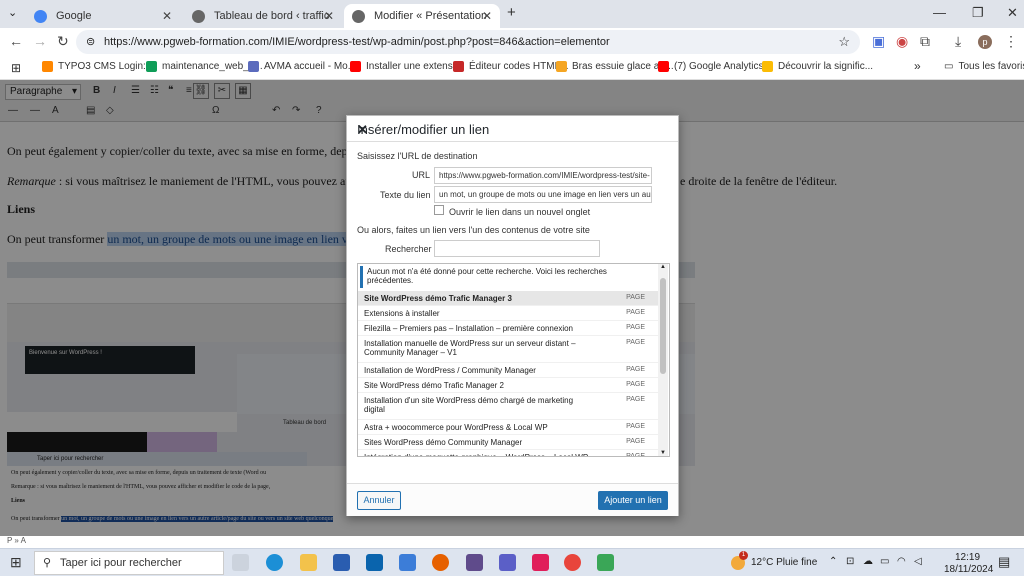  Describe the element at coordinates (884, 561) in the screenshot. I see `battery-icon: ▭` at that location.